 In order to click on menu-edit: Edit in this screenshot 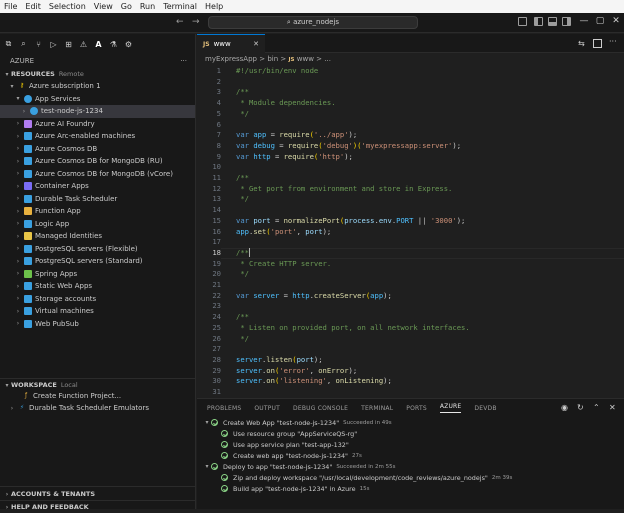, I will do `click(33, 6)`.